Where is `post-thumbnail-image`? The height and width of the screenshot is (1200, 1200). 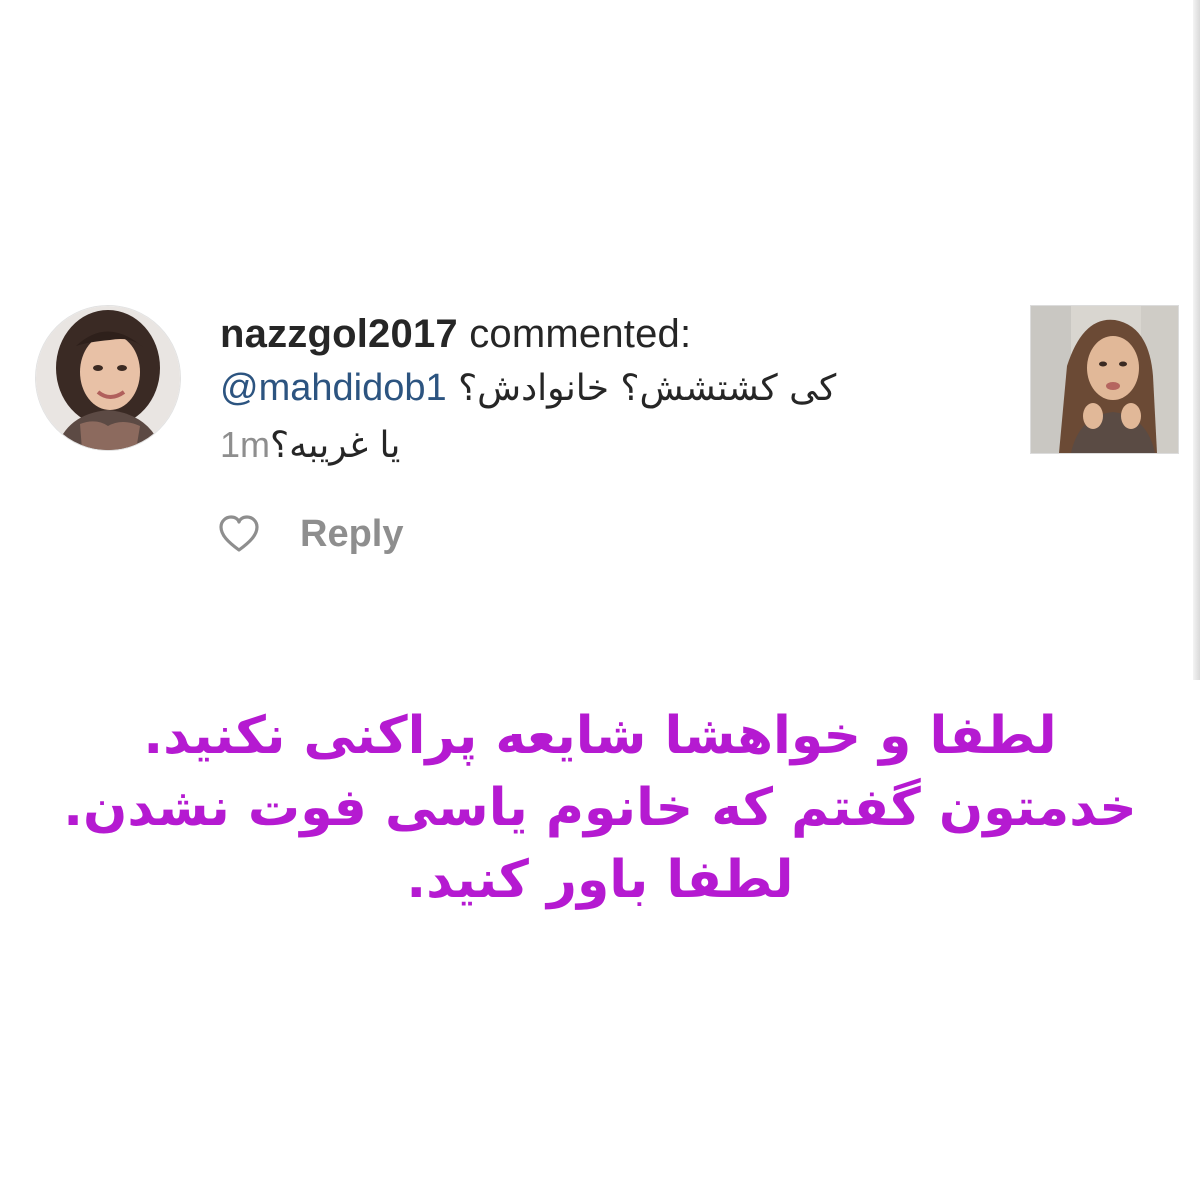 post-thumbnail-image is located at coordinates (1104, 379).